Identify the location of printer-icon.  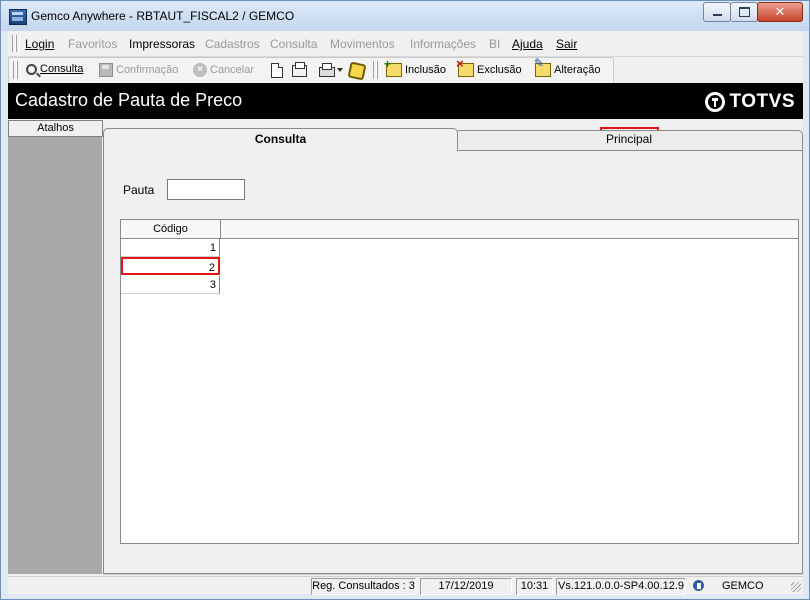
(327, 70).